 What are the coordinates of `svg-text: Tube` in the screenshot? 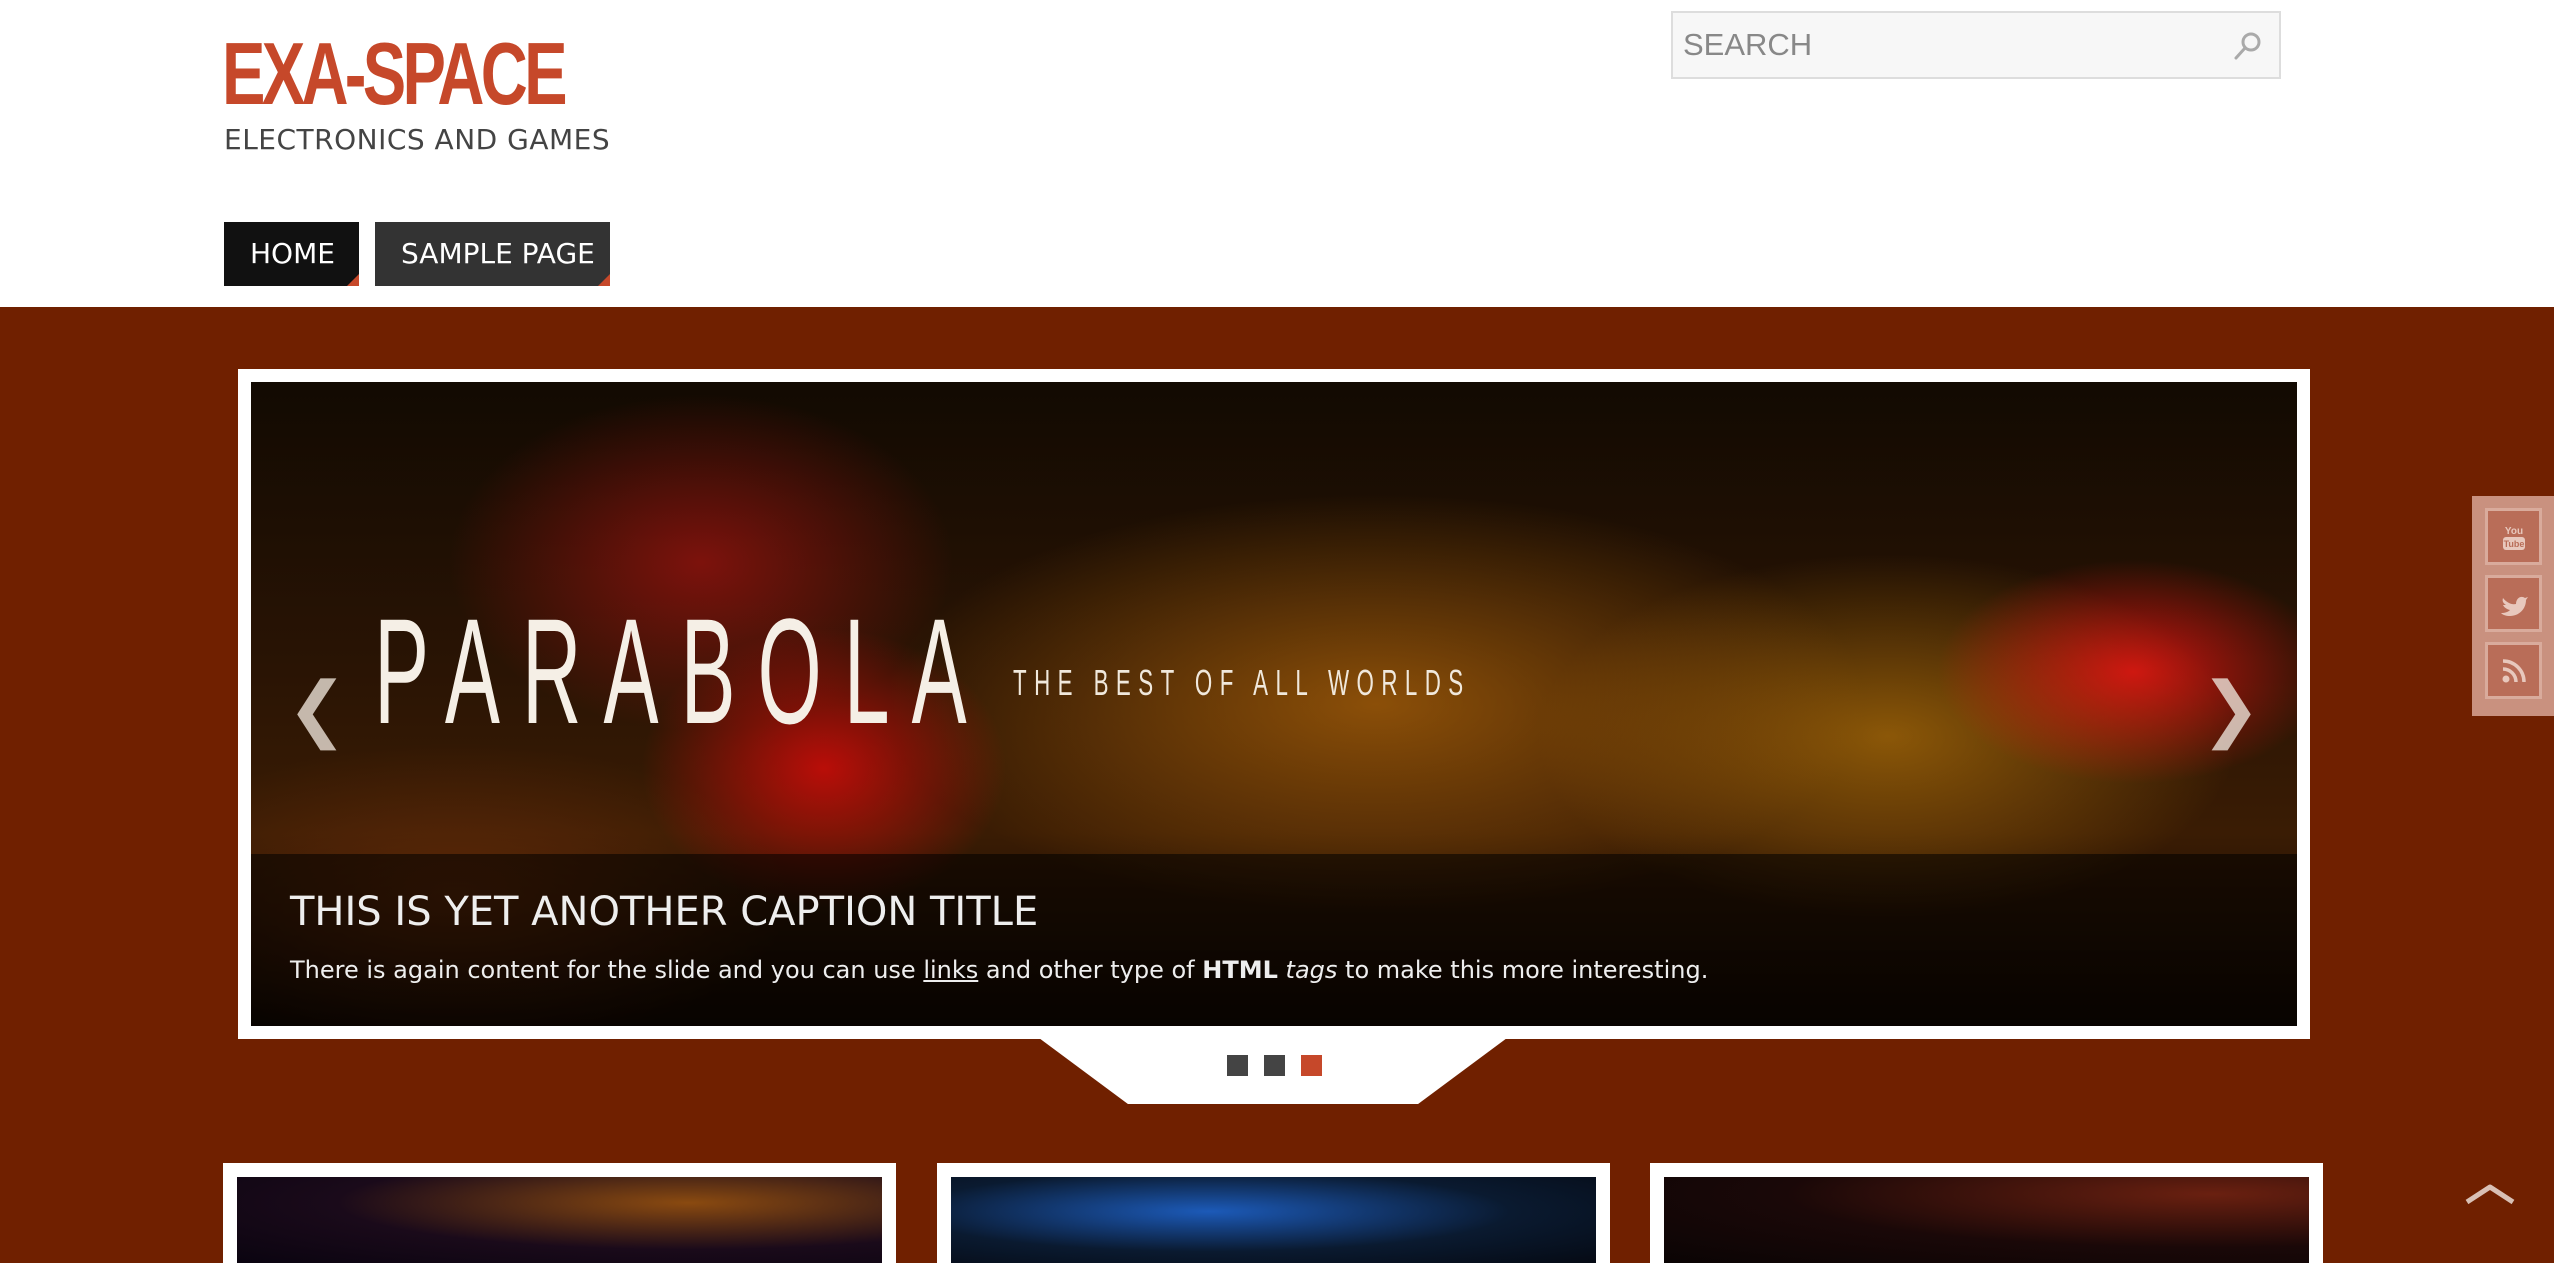 It's located at (2514, 544).